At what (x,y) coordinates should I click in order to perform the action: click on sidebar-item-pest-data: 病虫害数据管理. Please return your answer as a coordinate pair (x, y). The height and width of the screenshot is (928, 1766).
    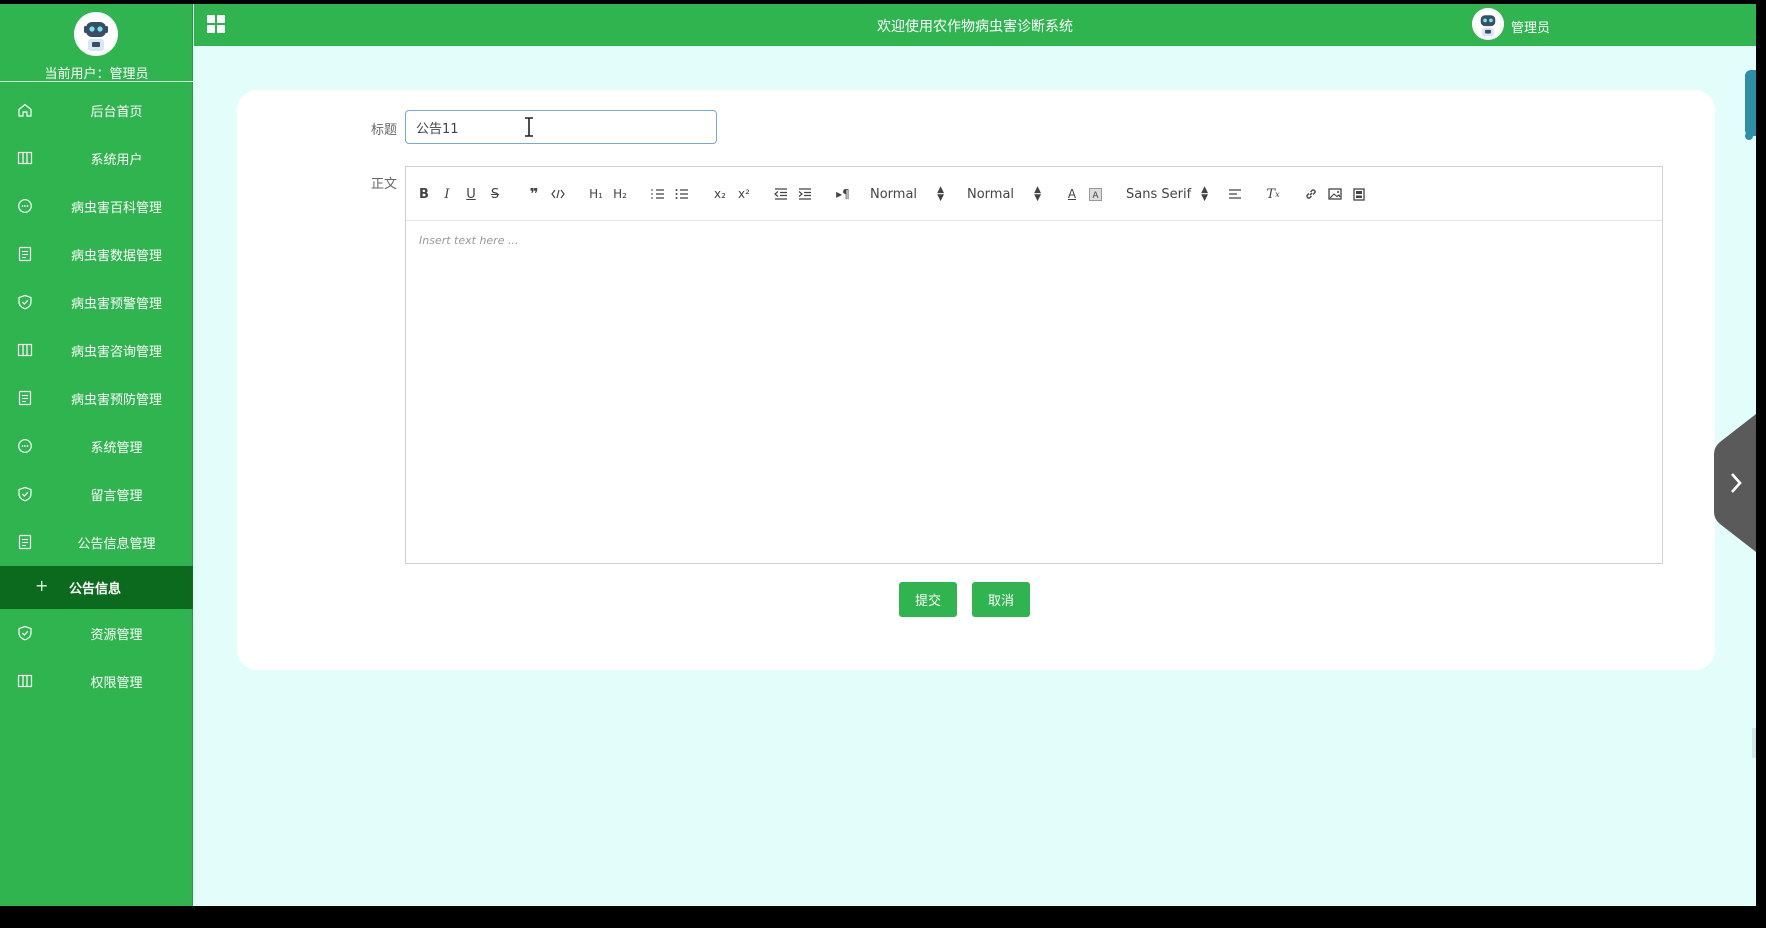
    Looking at the image, I should click on (96, 254).